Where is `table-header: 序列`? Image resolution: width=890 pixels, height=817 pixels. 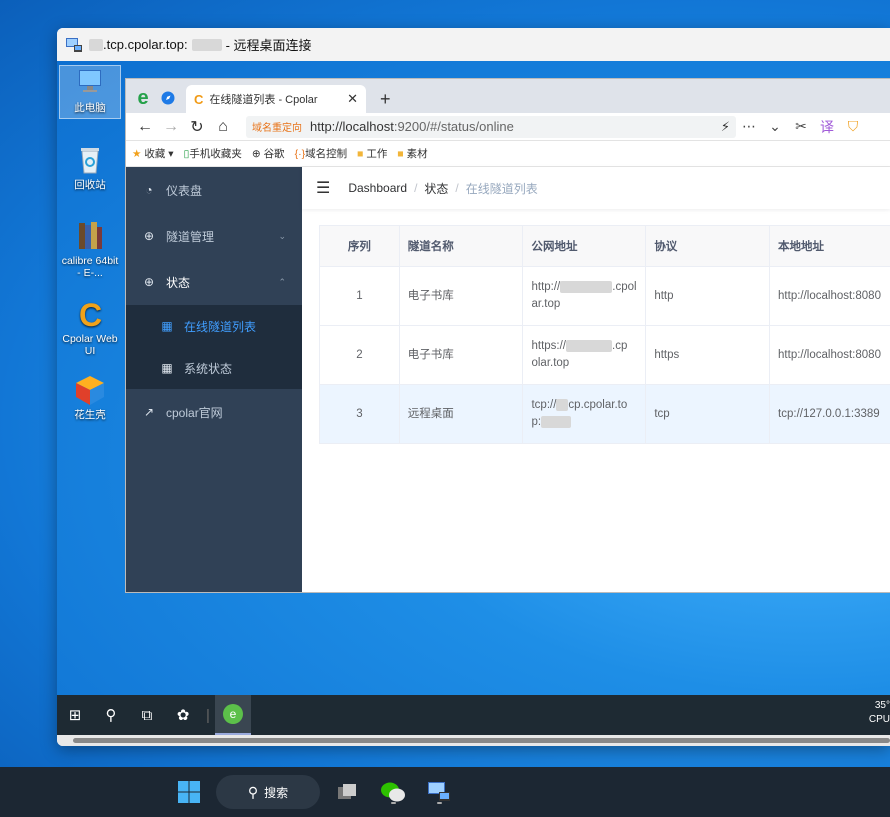
table-header: 序列 is located at coordinates (359, 246).